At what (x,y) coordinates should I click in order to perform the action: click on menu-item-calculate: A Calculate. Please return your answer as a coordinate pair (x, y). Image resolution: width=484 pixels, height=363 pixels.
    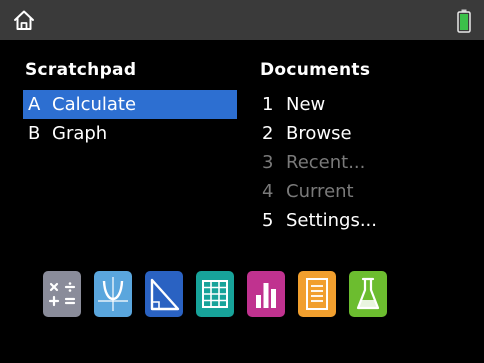
    Looking at the image, I should click on (130, 104).